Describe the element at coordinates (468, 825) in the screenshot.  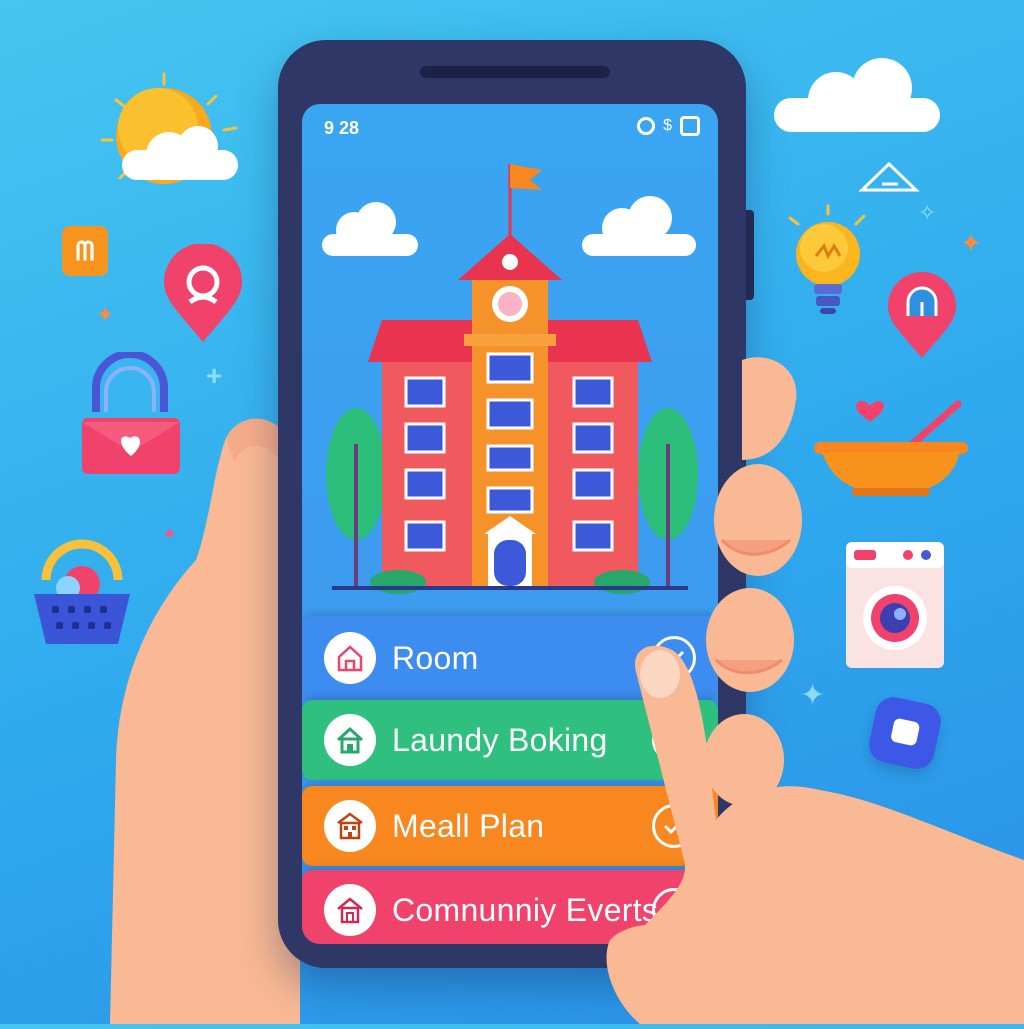
I see `menu-item-label: Meall Plan` at that location.